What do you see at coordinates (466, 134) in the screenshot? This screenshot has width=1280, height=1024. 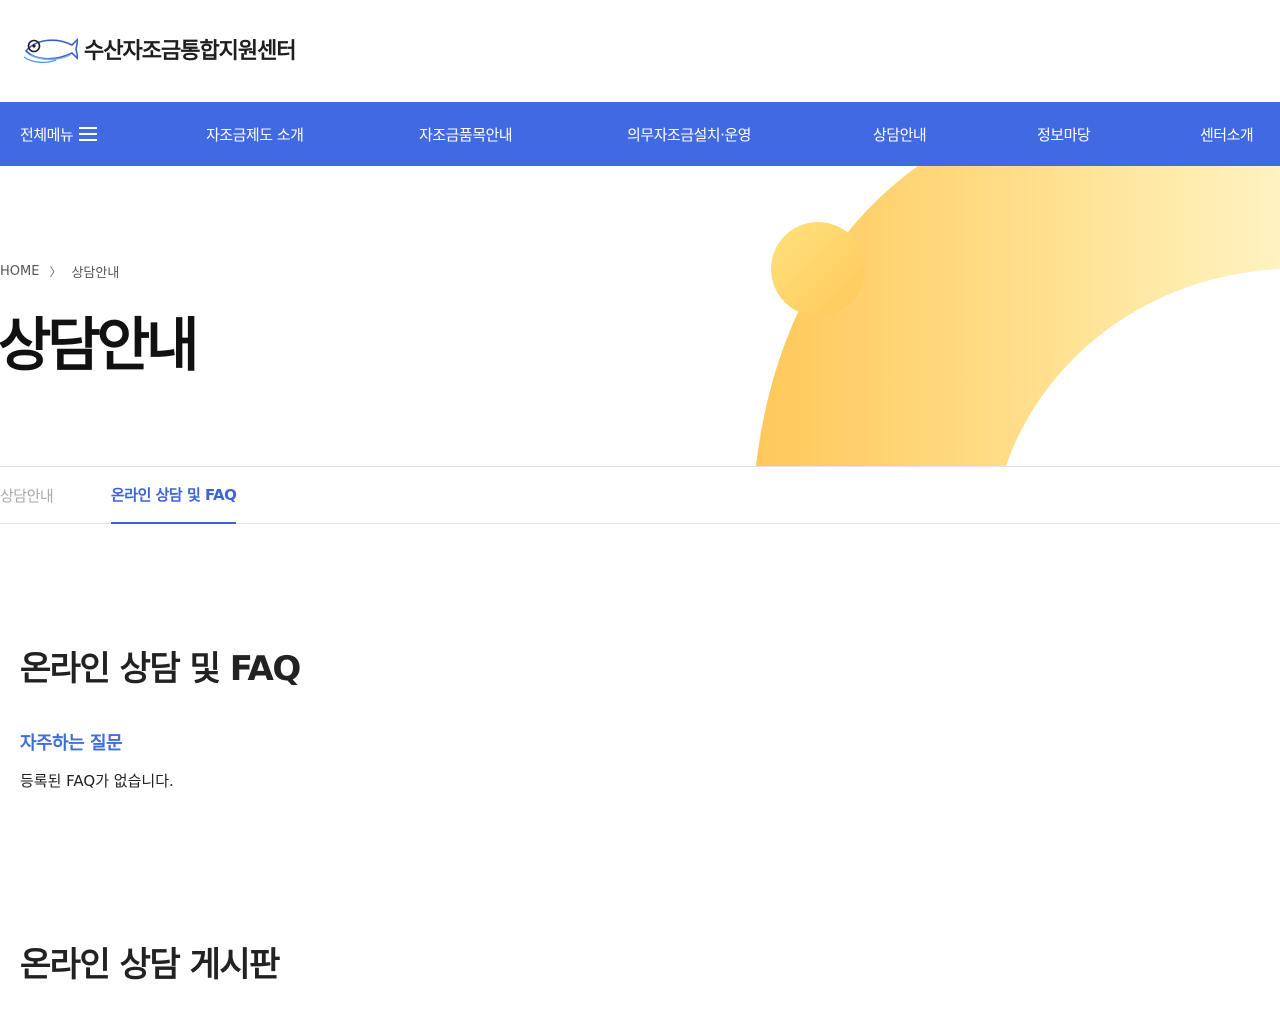 I see `nav-item-products: 자조금품목안내` at bounding box center [466, 134].